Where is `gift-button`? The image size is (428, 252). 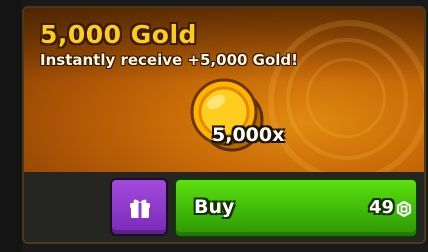 gift-button is located at coordinates (139, 207).